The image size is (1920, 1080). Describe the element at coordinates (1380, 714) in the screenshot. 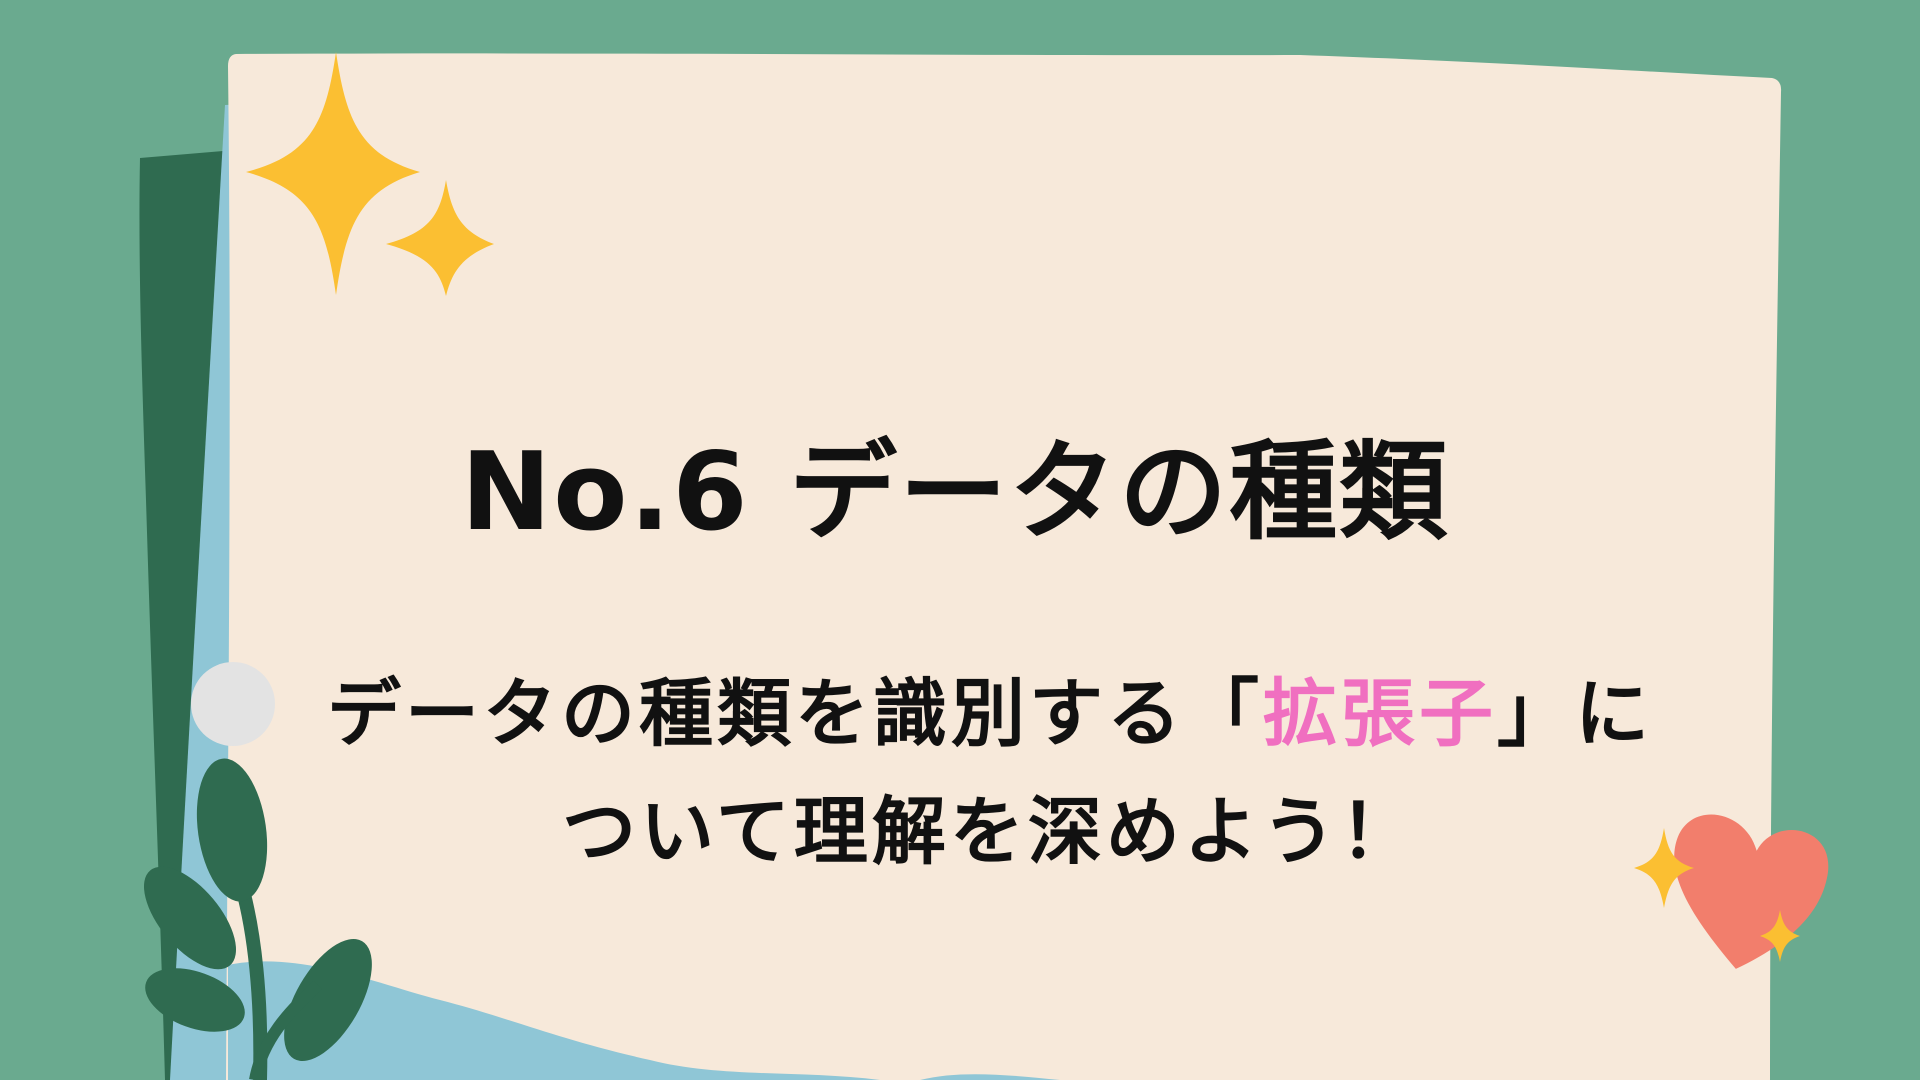

I see `subtitle-highlight-extension: 拡張子` at that location.